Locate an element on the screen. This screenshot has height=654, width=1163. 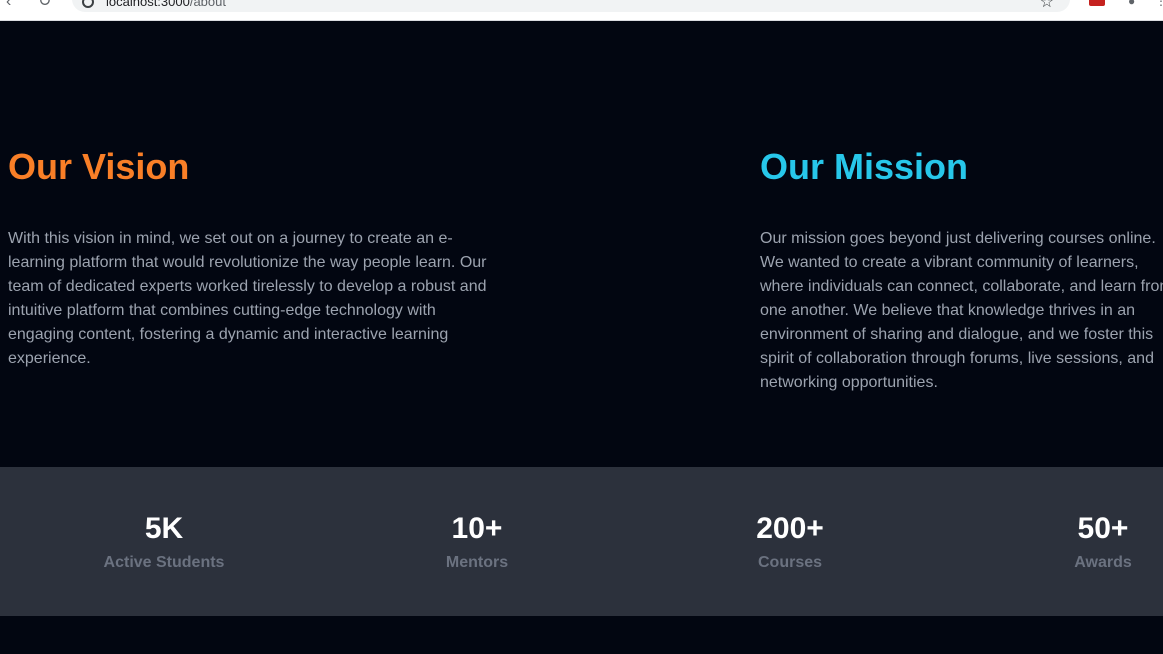
url-host: localhost:3000 is located at coordinates (148, 4).